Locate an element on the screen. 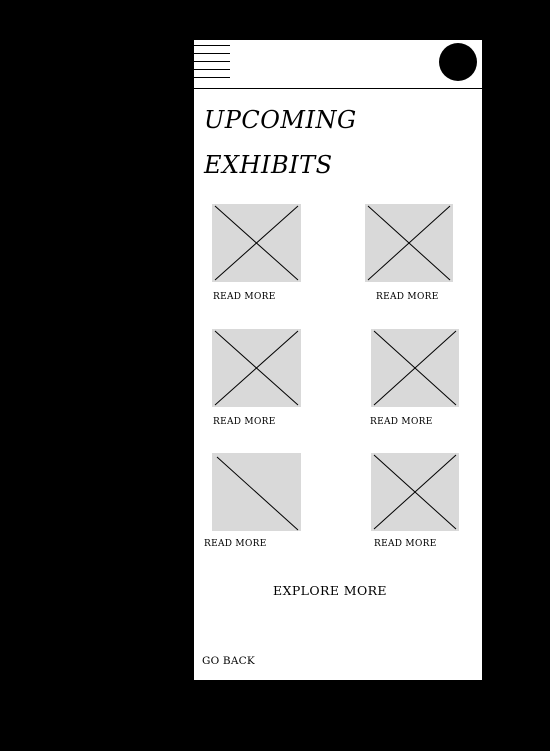  page-title-line-2: EXHIBITS is located at coordinates (268, 165).